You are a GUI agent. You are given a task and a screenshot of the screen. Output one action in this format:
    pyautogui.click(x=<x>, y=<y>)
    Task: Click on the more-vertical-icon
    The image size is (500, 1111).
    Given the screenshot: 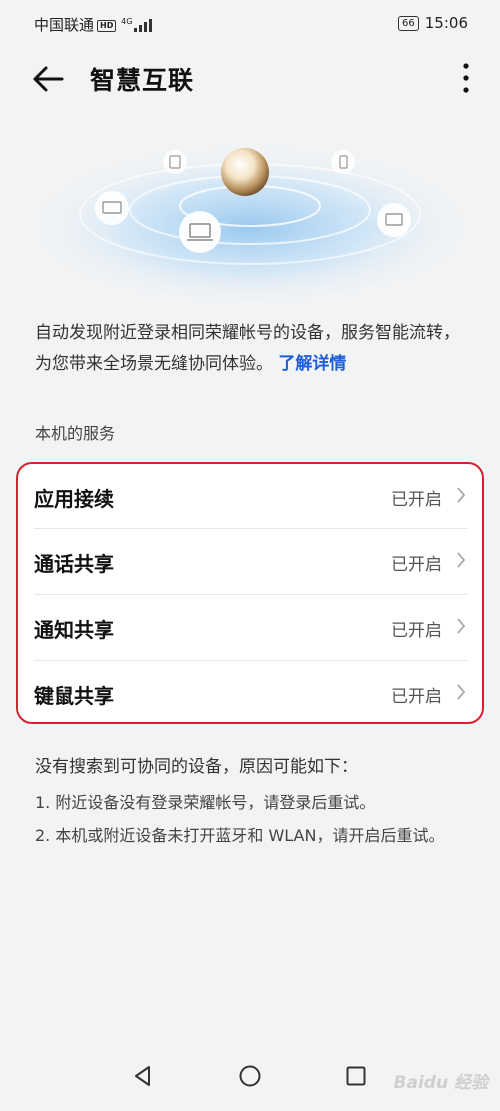 What is the action you would take?
    pyautogui.click(x=466, y=78)
    